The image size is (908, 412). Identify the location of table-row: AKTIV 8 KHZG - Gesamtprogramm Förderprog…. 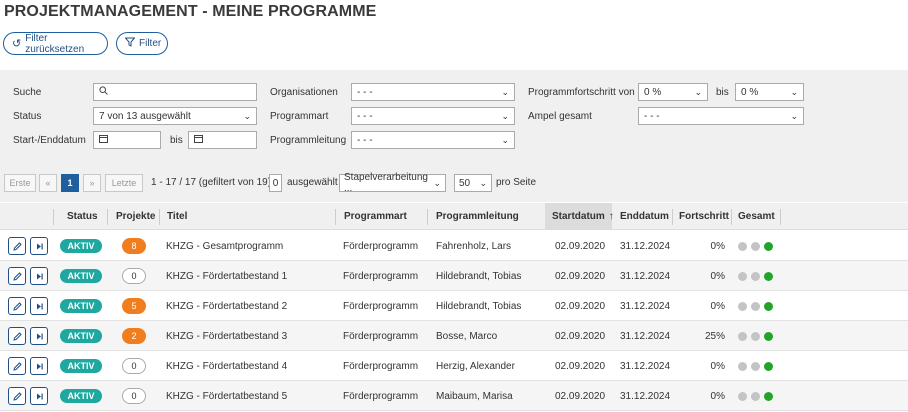
(454, 246).